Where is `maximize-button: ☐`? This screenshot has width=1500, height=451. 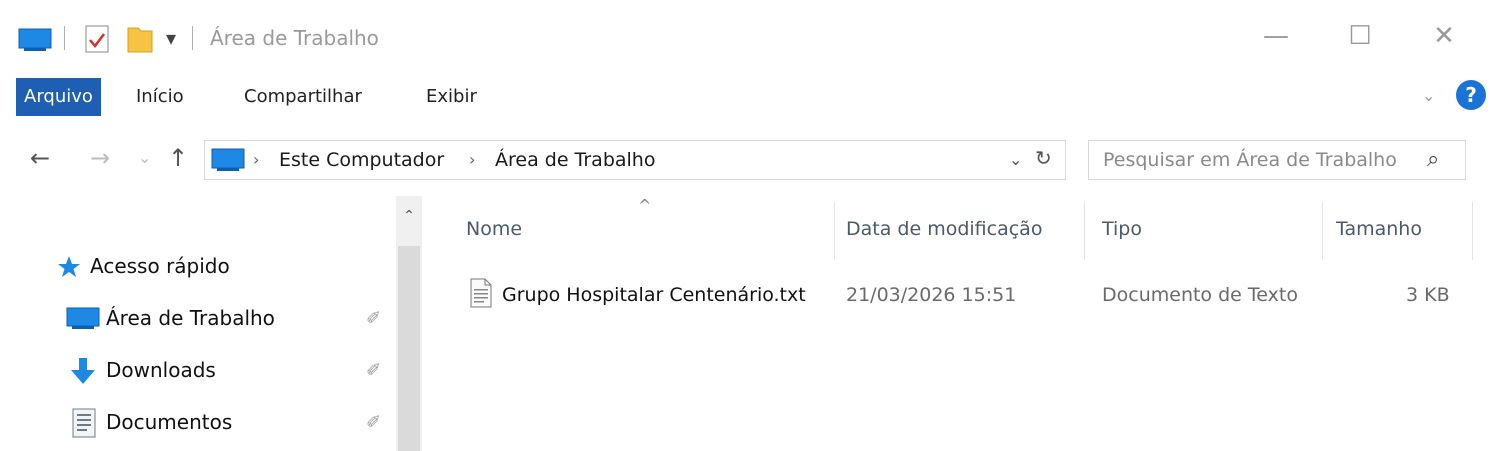
maximize-button: ☐ is located at coordinates (1360, 36).